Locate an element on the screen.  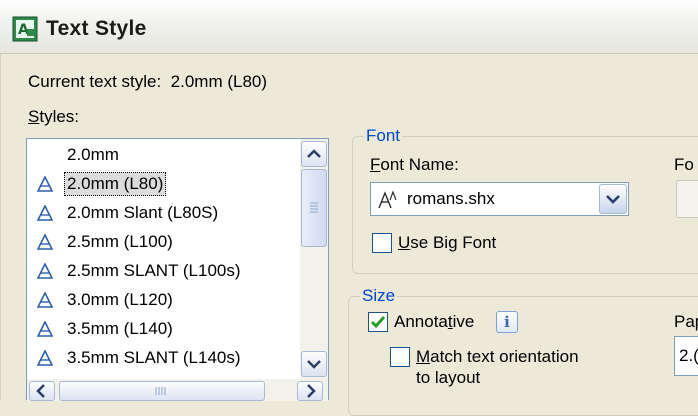
style-item-label: 2.5mm (L100) is located at coordinates (120, 241).